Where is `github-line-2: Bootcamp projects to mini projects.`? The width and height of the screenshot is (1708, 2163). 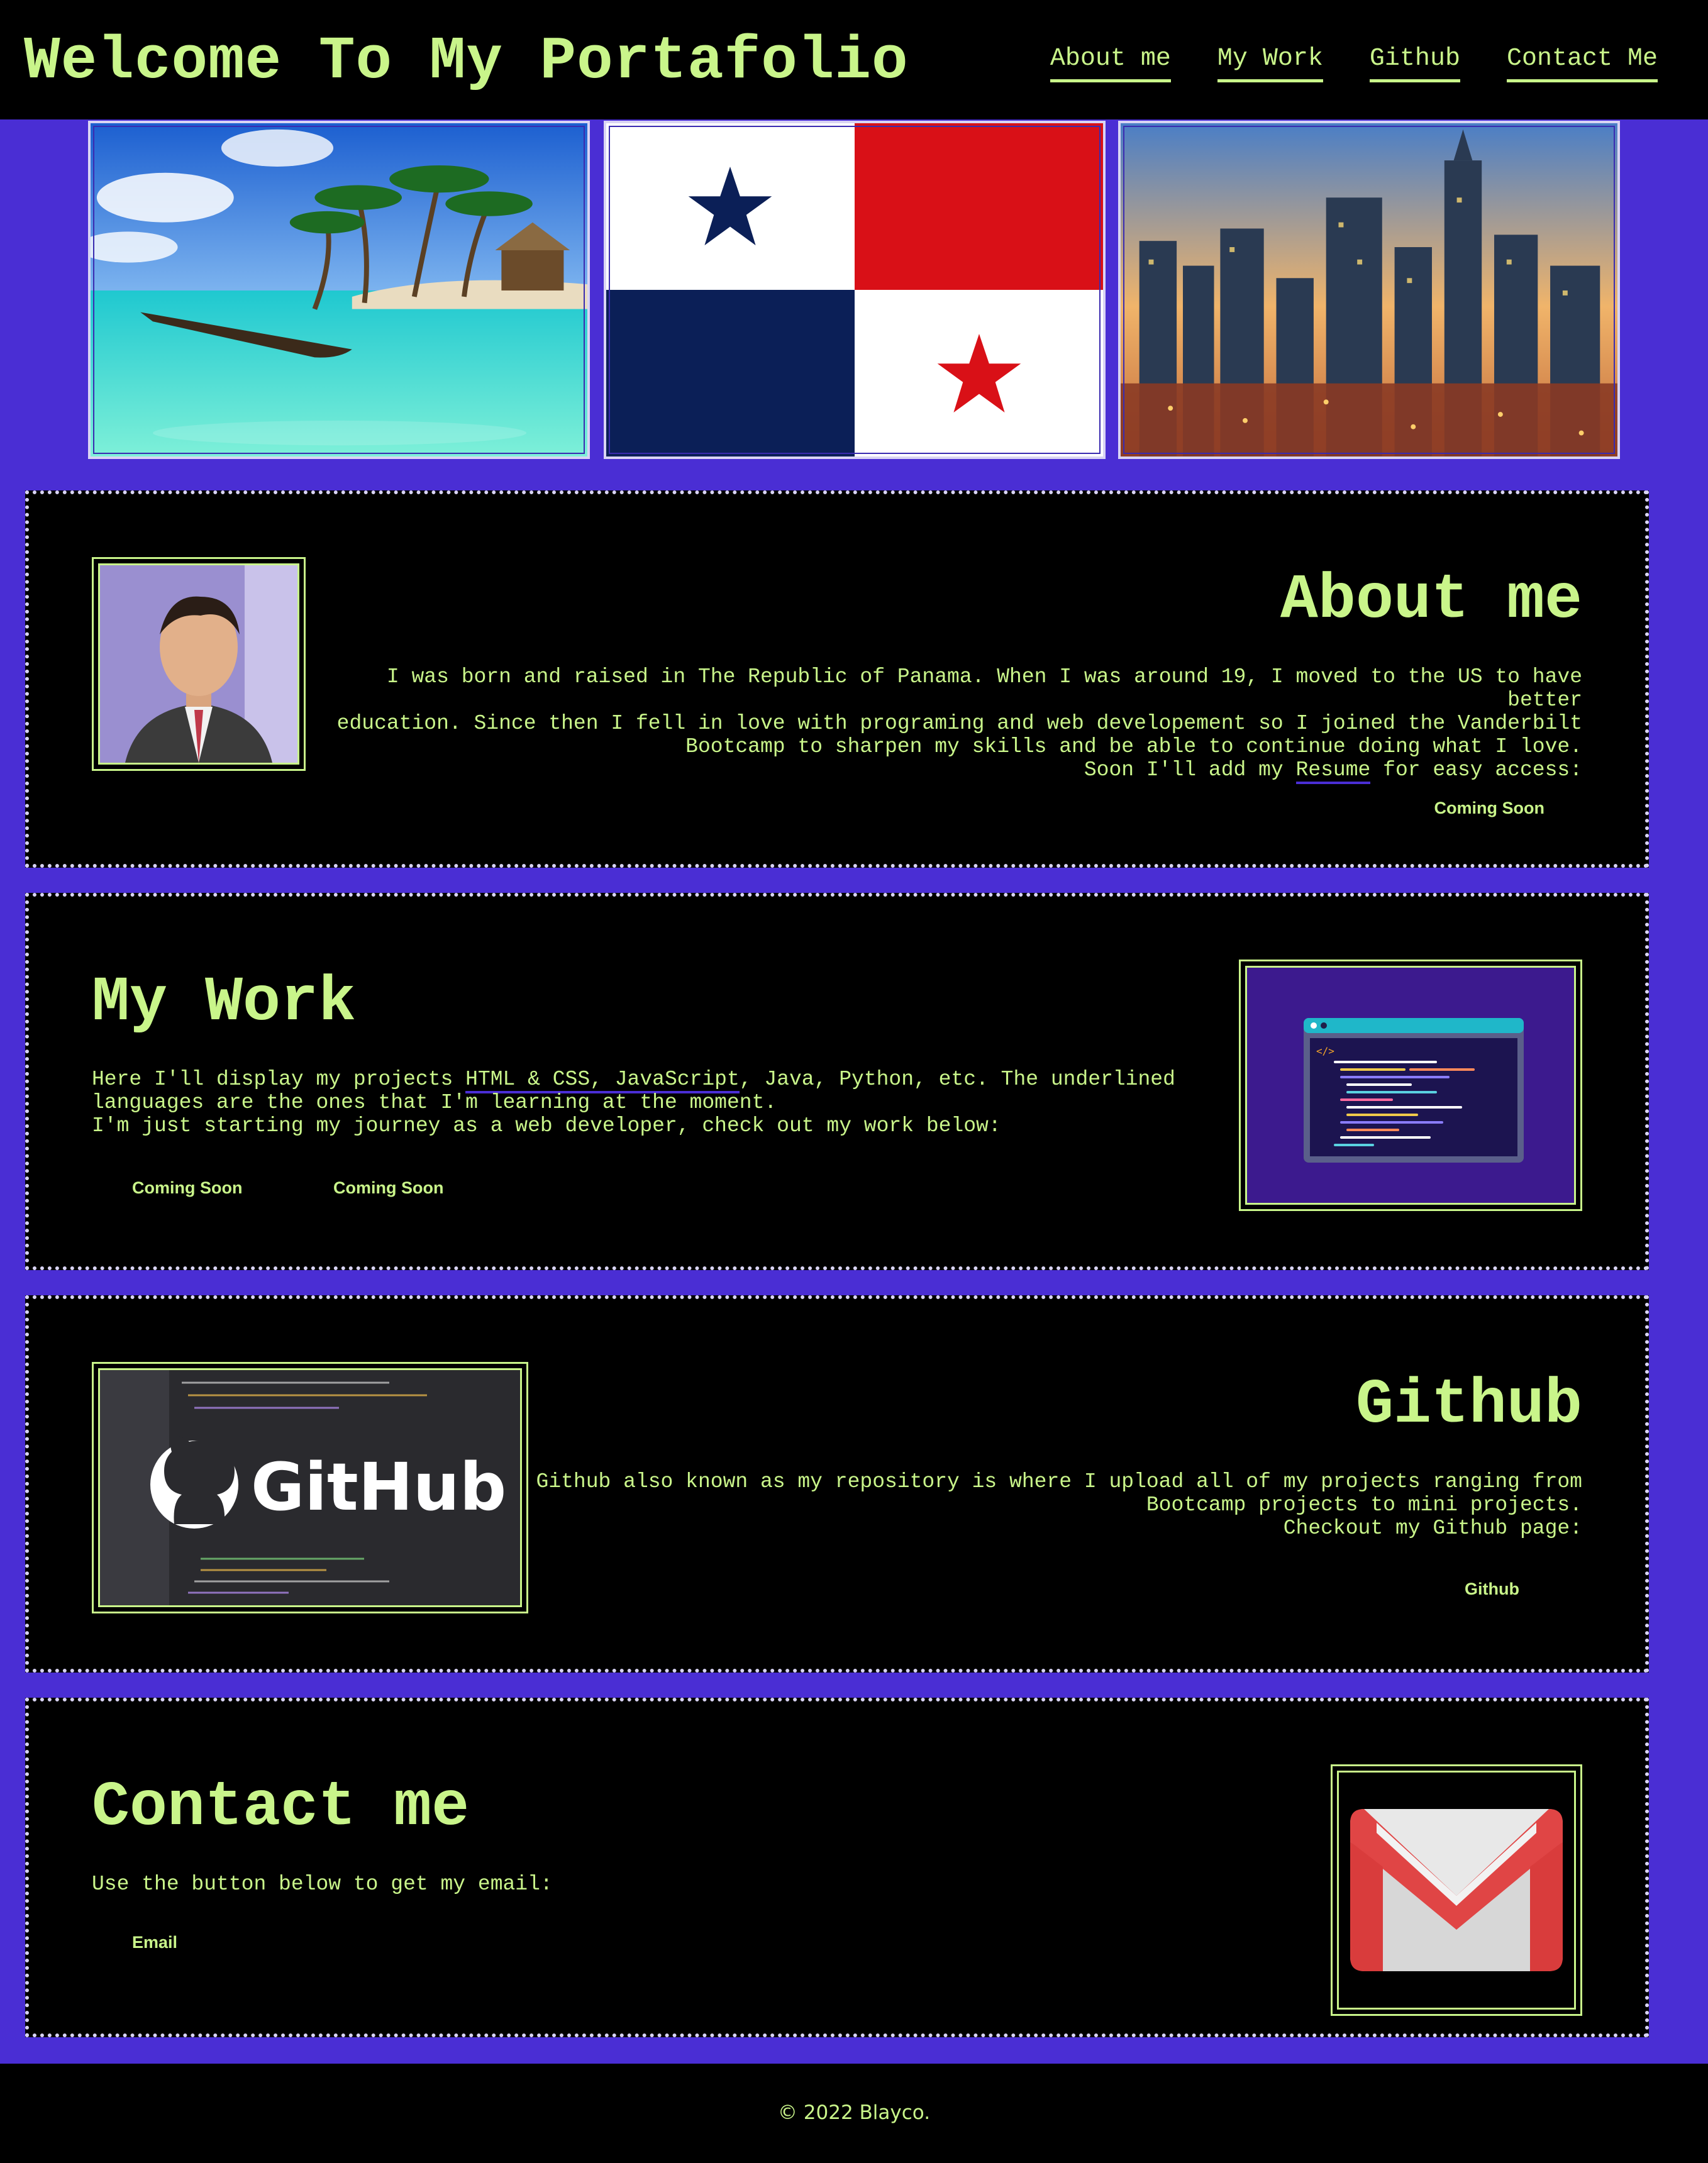 github-line-2: Bootcamp projects to mini projects. is located at coordinates (1364, 1505).